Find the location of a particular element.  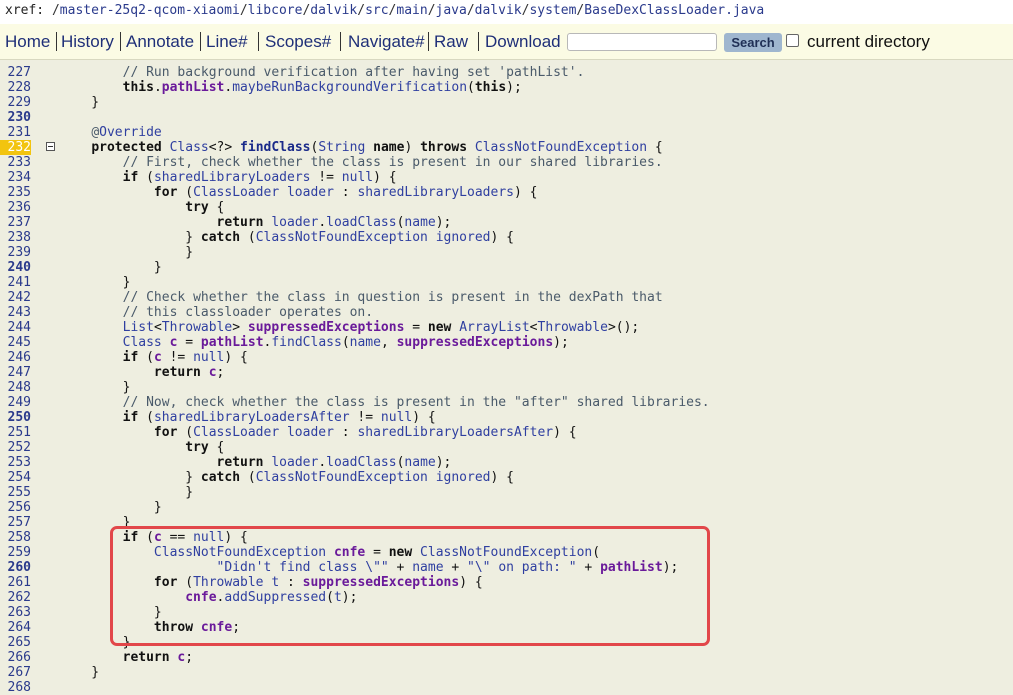

line-number-link: 263 is located at coordinates (15, 612).